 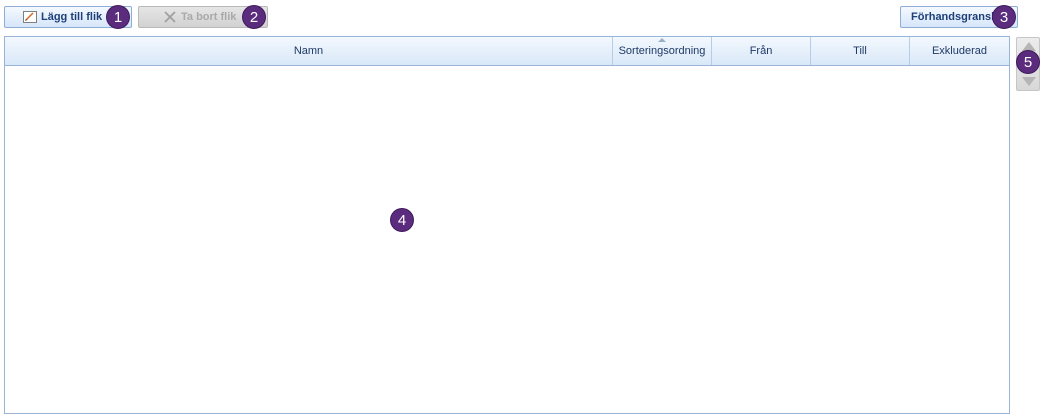 I want to click on column-header-label: Från, so click(x=761, y=51).